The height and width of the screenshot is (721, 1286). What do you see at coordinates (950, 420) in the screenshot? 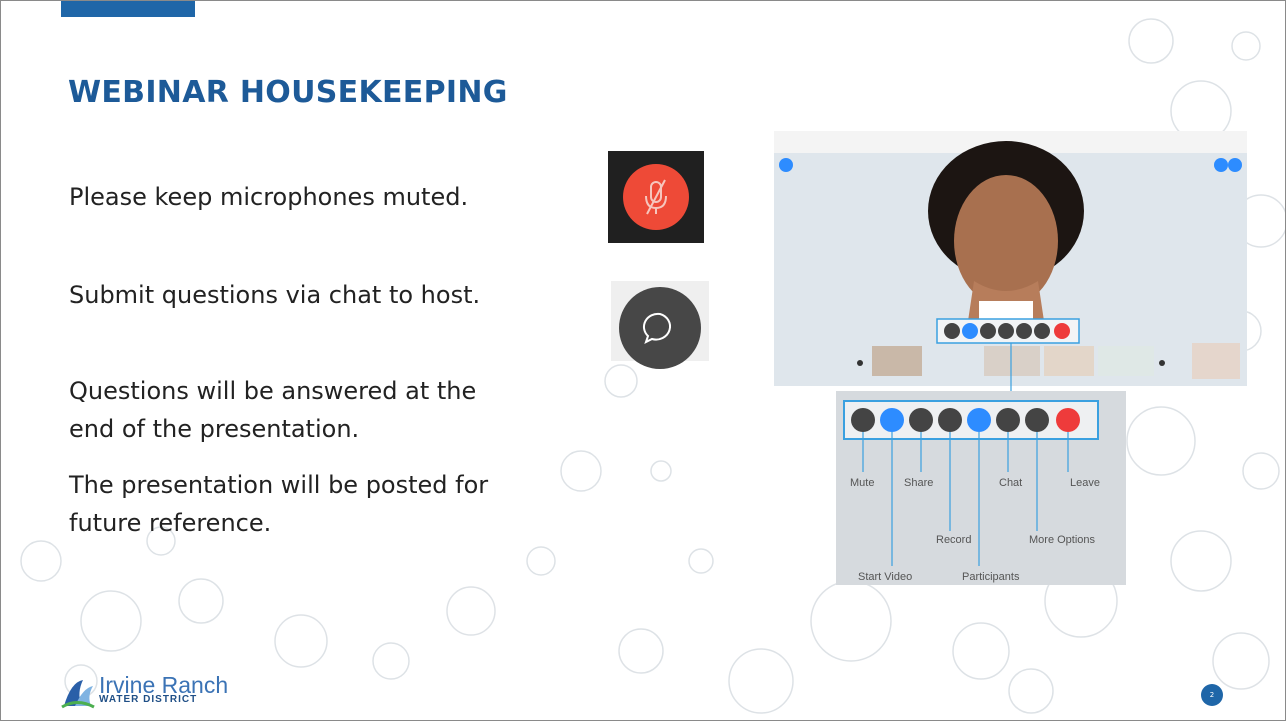
I see `record-button-icon` at bounding box center [950, 420].